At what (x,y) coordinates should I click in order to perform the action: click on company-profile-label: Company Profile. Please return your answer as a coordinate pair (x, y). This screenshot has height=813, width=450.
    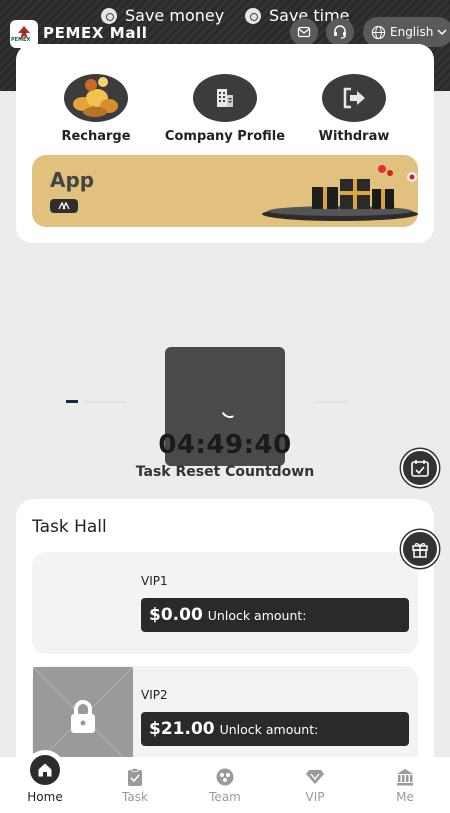
    Looking at the image, I should click on (225, 136).